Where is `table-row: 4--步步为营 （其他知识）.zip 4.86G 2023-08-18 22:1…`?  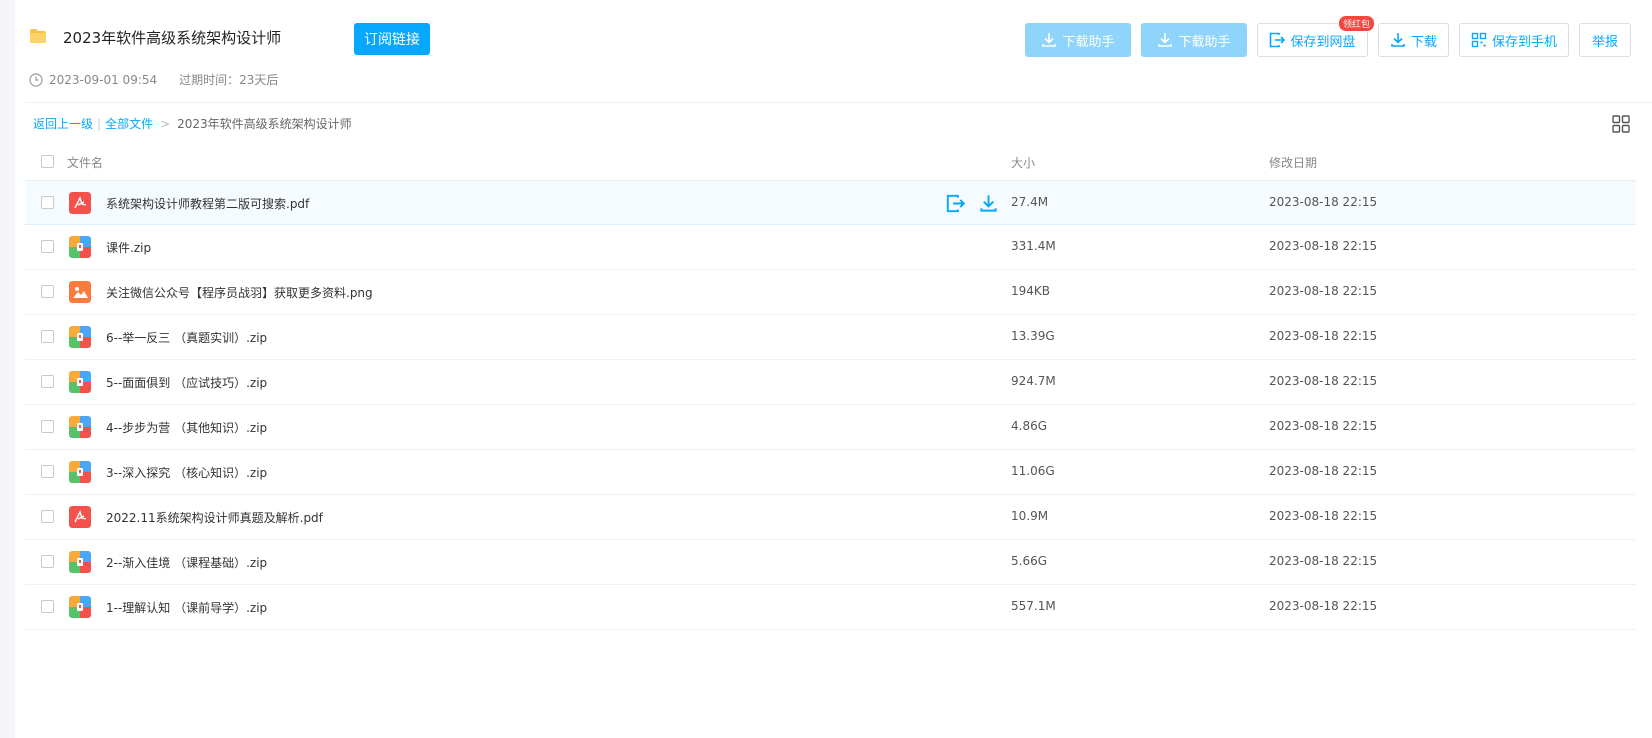
table-row: 4--步步为营 （其他知识）.zip 4.86G 2023-08-18 22:1… is located at coordinates (830, 427).